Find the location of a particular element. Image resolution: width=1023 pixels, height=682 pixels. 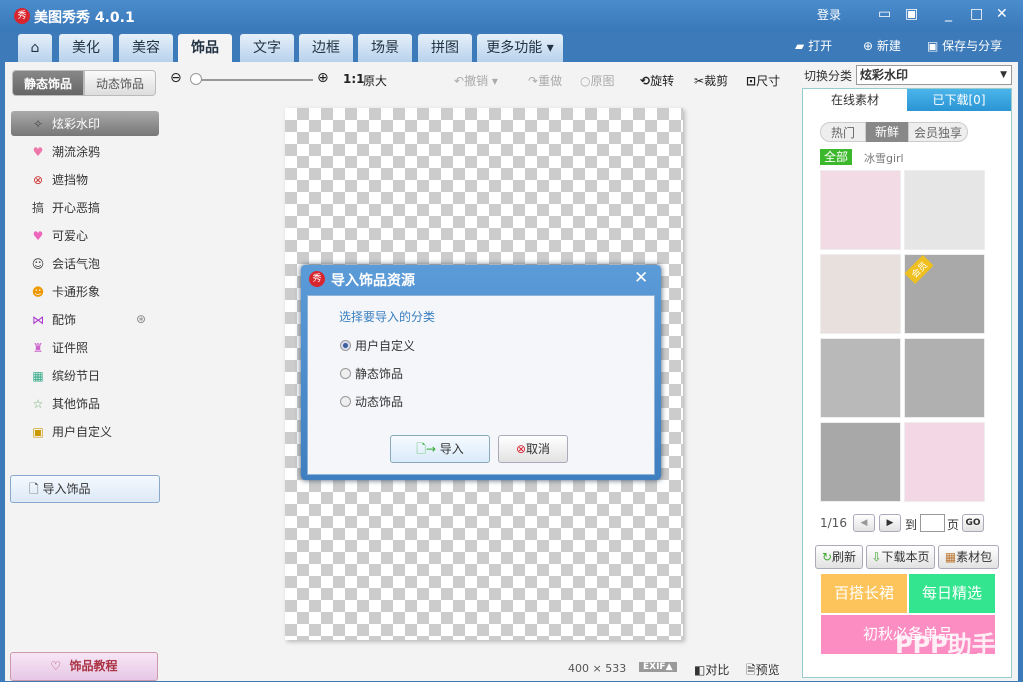

next-page-button: ▶ is located at coordinates (890, 523).